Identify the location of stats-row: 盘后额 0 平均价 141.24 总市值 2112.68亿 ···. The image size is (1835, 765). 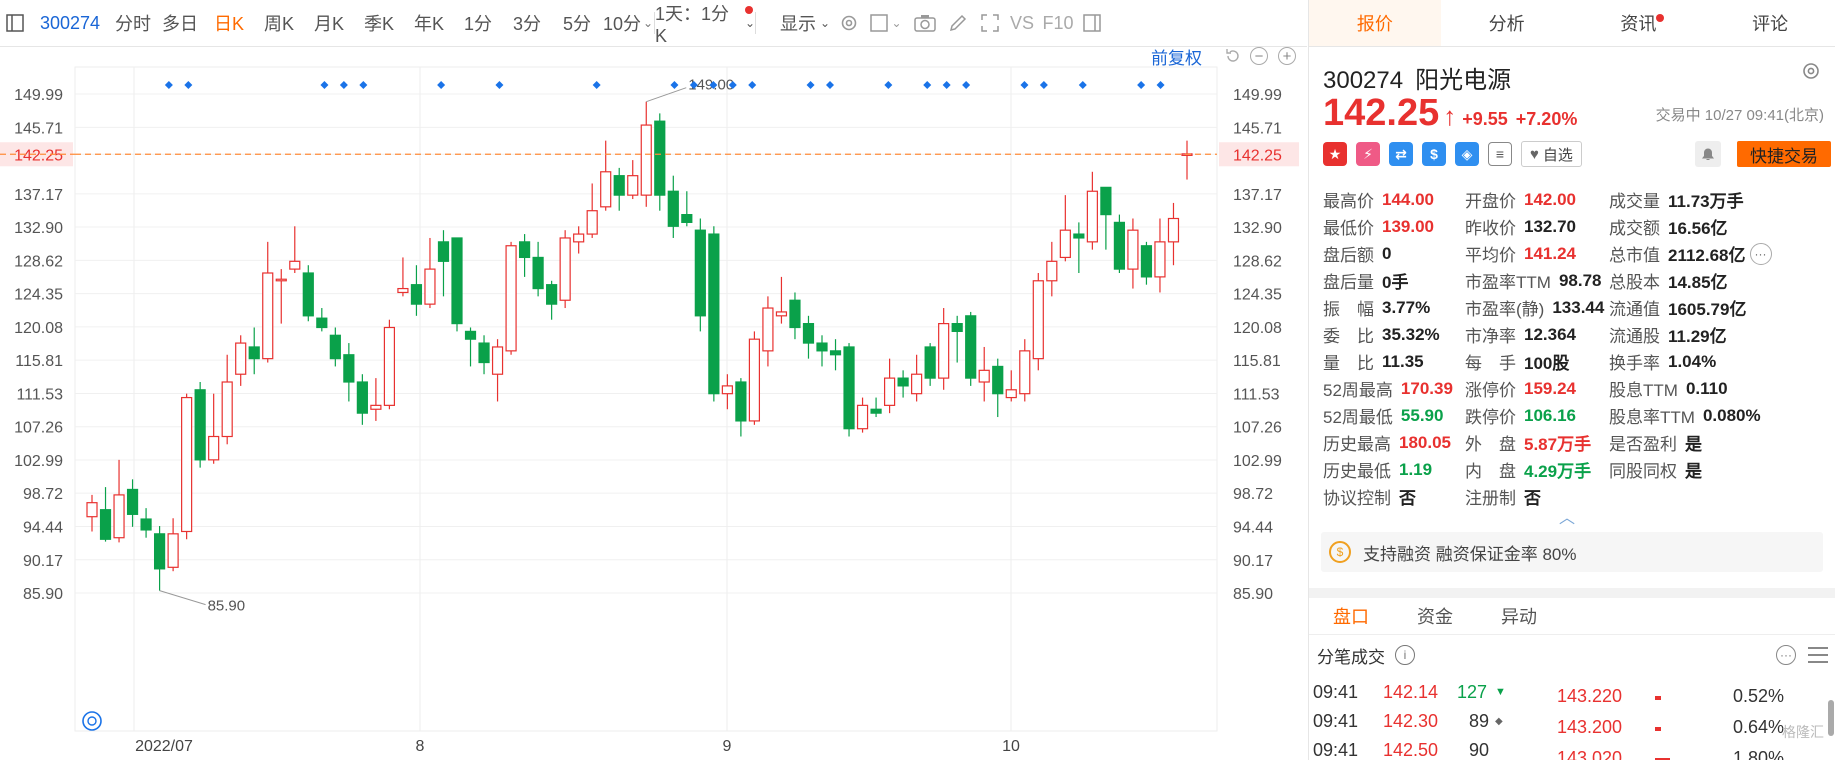
(1578, 253).